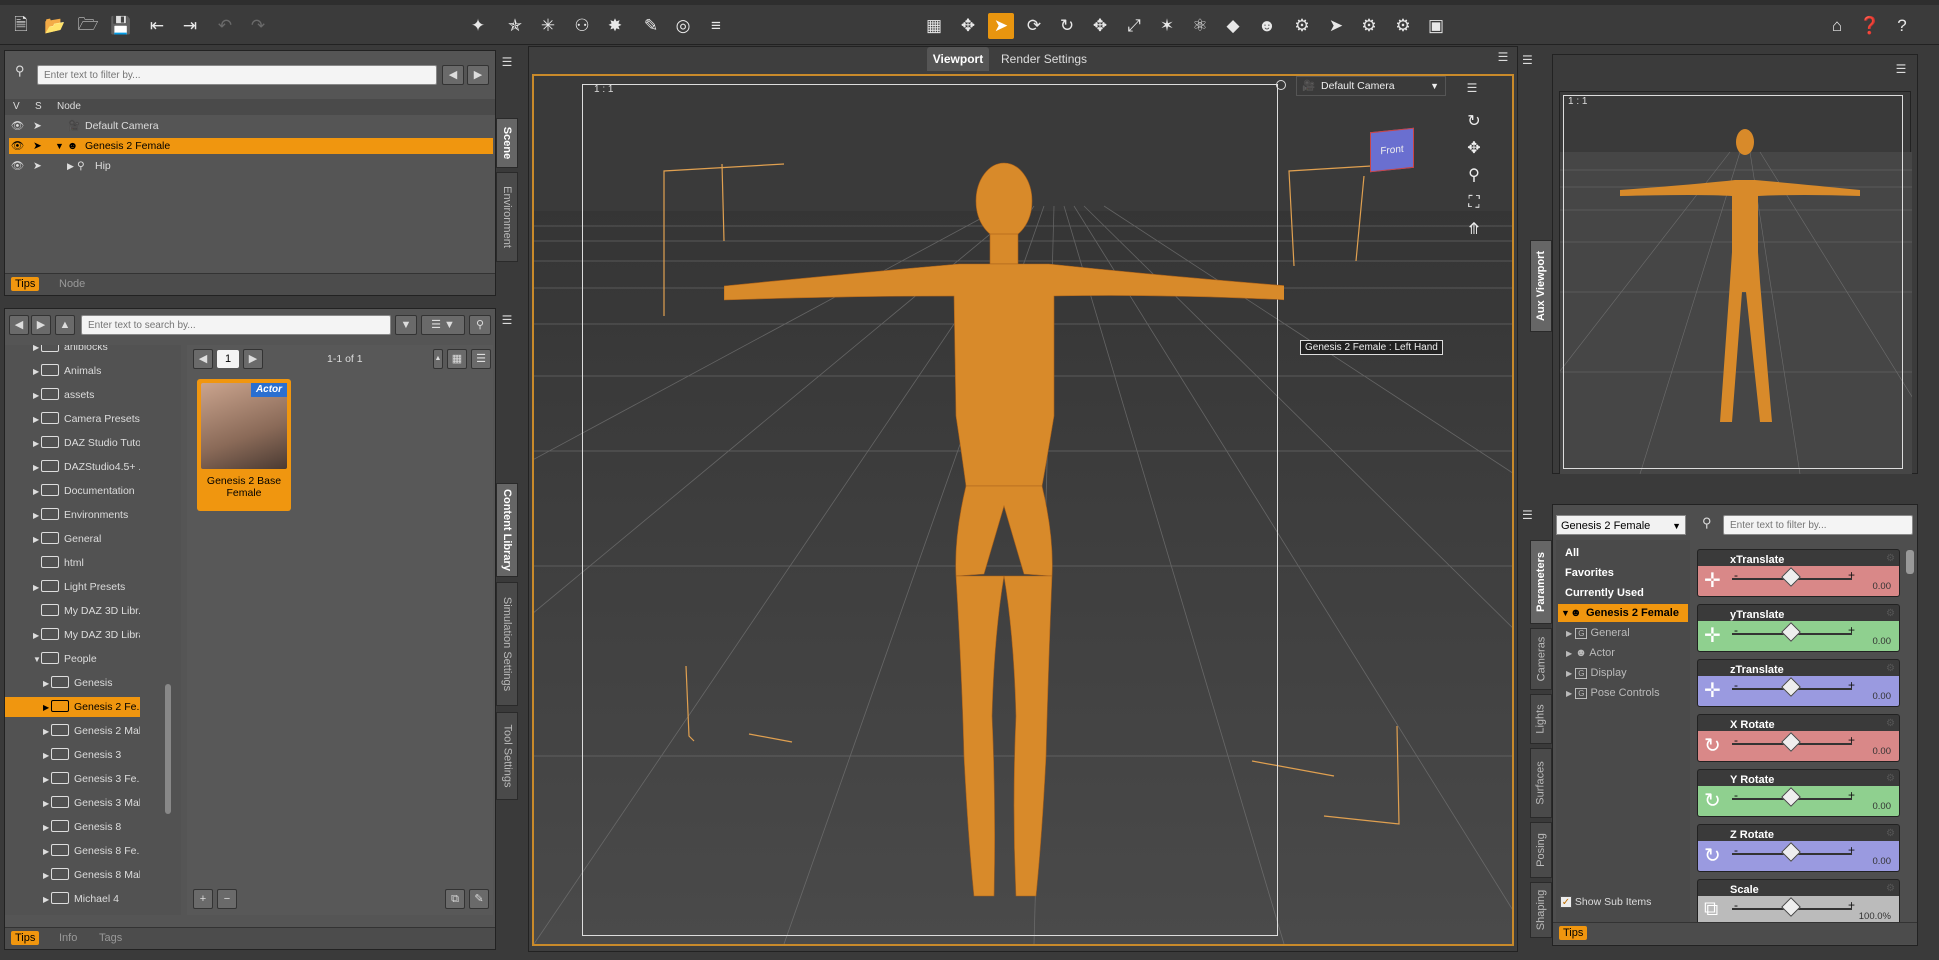 The height and width of the screenshot is (960, 1939). Describe the element at coordinates (251, 146) in the screenshot. I see `scene-node-row-selected: 👁 ➤ ▼ ☻ Genesis 2 Female` at that location.